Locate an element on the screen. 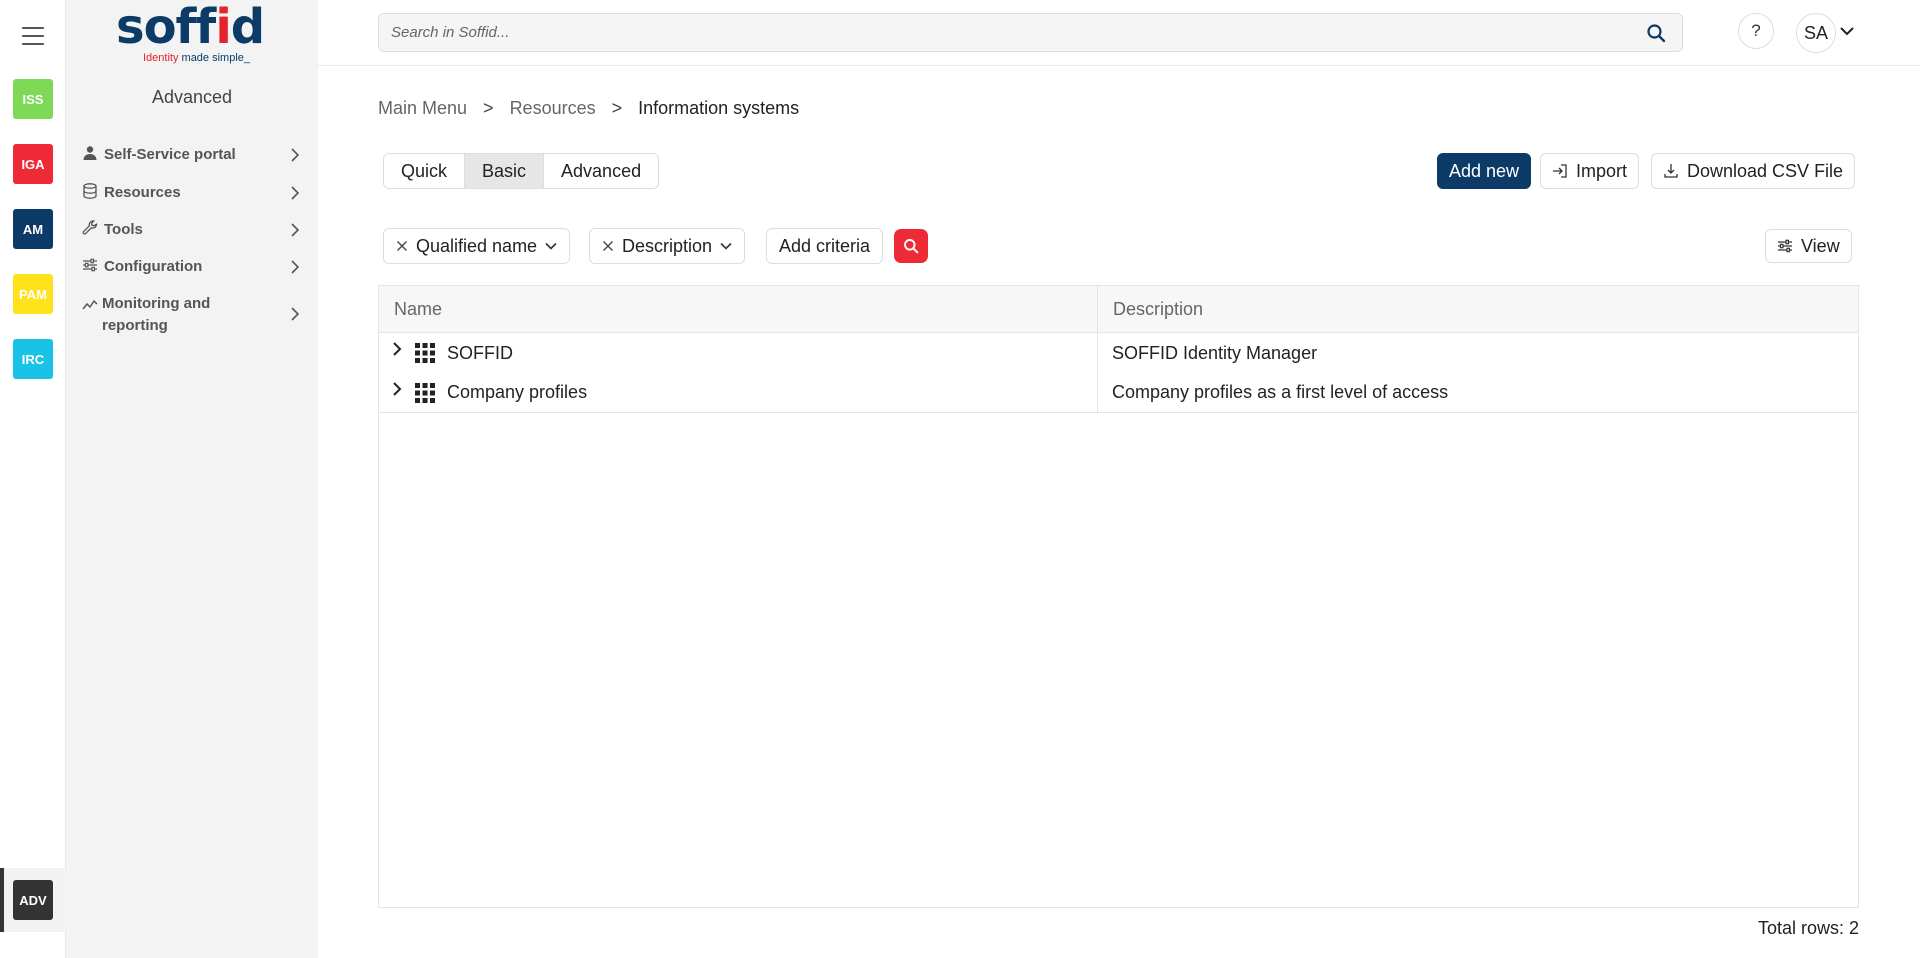 The width and height of the screenshot is (1920, 958). hamburger-menu-icon is located at coordinates (33, 36).